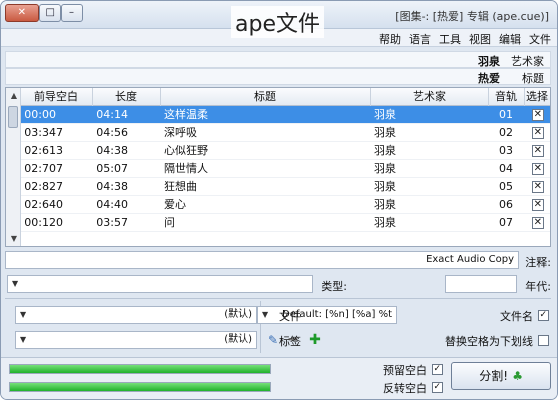 Image resolution: width=558 pixels, height=400 pixels. Describe the element at coordinates (14, 238) in the screenshot. I see `scroll-down-arrow-icon: ▼` at that location.